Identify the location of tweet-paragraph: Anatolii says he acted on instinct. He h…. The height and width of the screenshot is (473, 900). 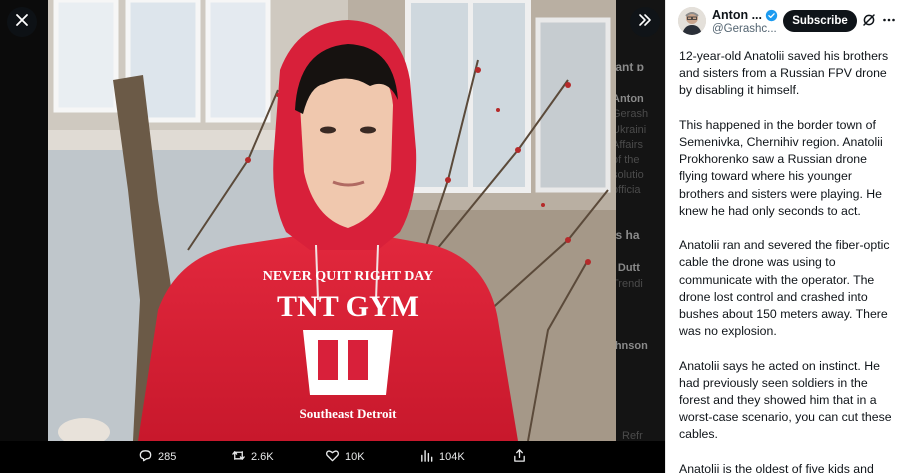
(785, 400).